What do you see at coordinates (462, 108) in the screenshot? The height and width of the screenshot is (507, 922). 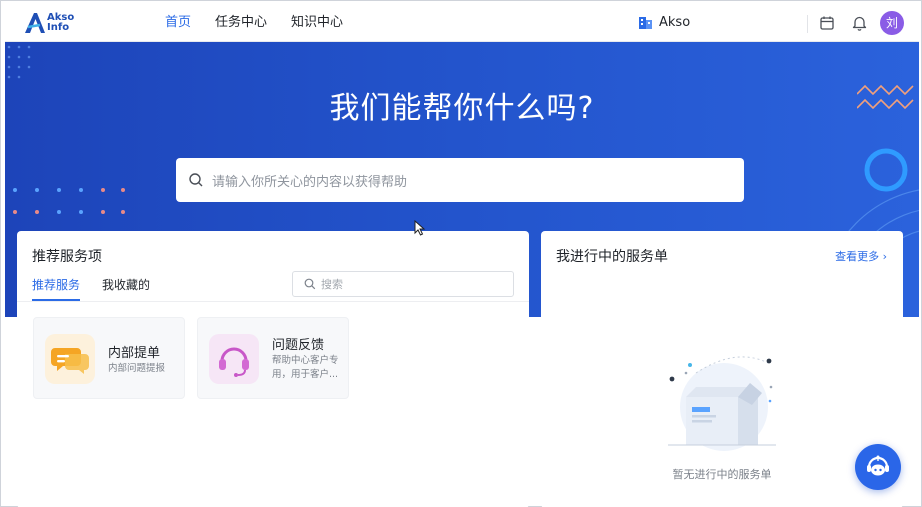 I see `hero-title: 我们能帮你什么吗?` at bounding box center [462, 108].